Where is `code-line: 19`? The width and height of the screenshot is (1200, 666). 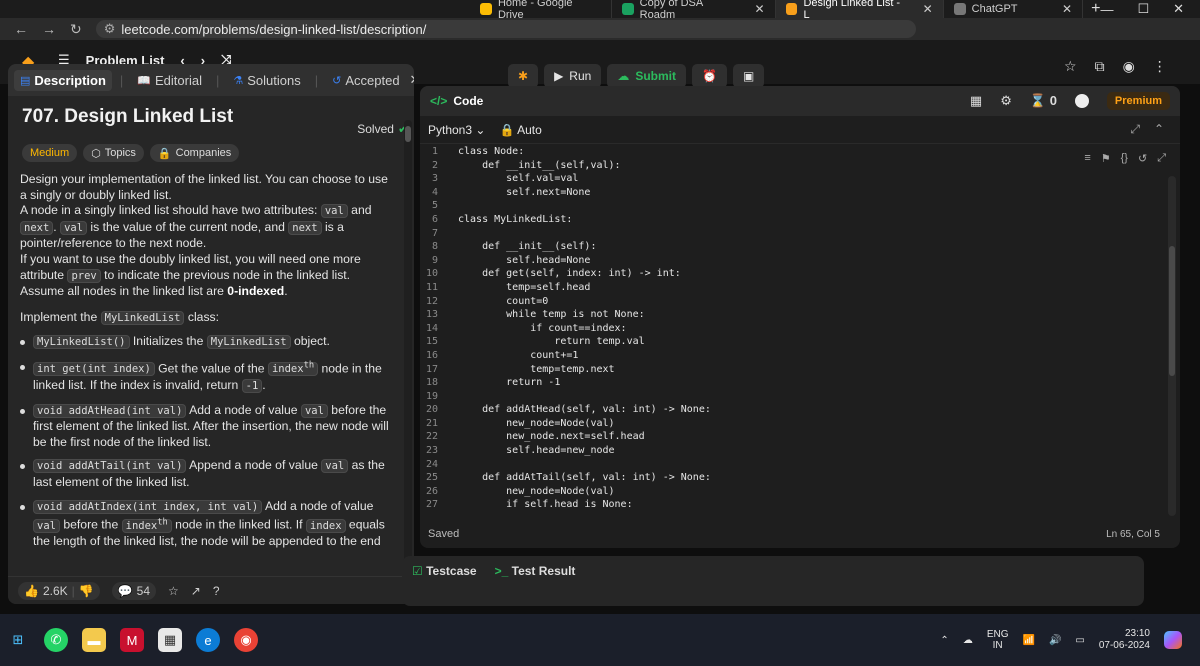 code-line: 19 is located at coordinates (790, 398).